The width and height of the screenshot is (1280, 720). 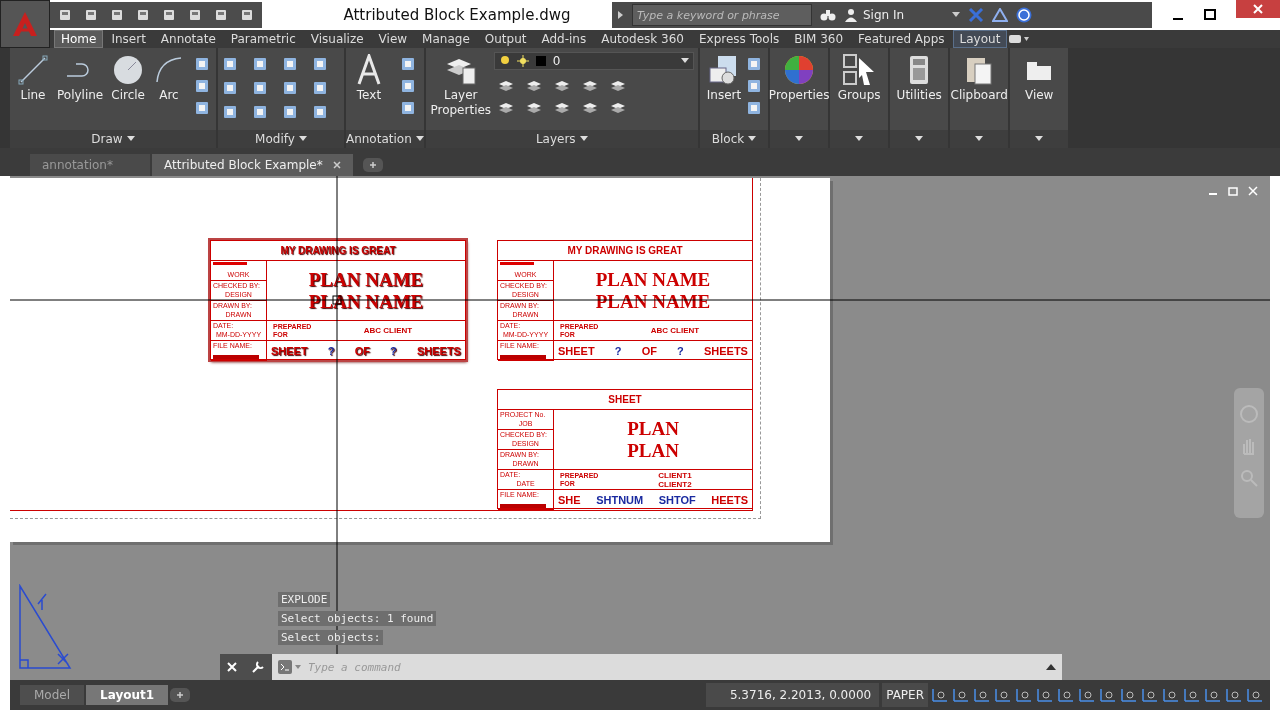 I want to click on close-icon, so click(x=336, y=165).